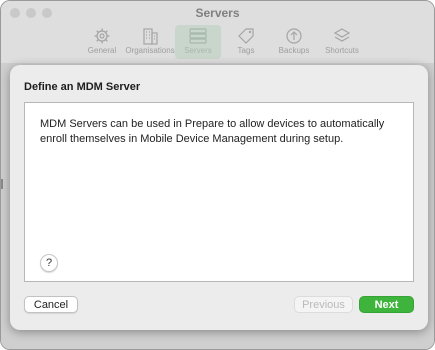  What do you see at coordinates (342, 35) in the screenshot?
I see `shortcuts-icon` at bounding box center [342, 35].